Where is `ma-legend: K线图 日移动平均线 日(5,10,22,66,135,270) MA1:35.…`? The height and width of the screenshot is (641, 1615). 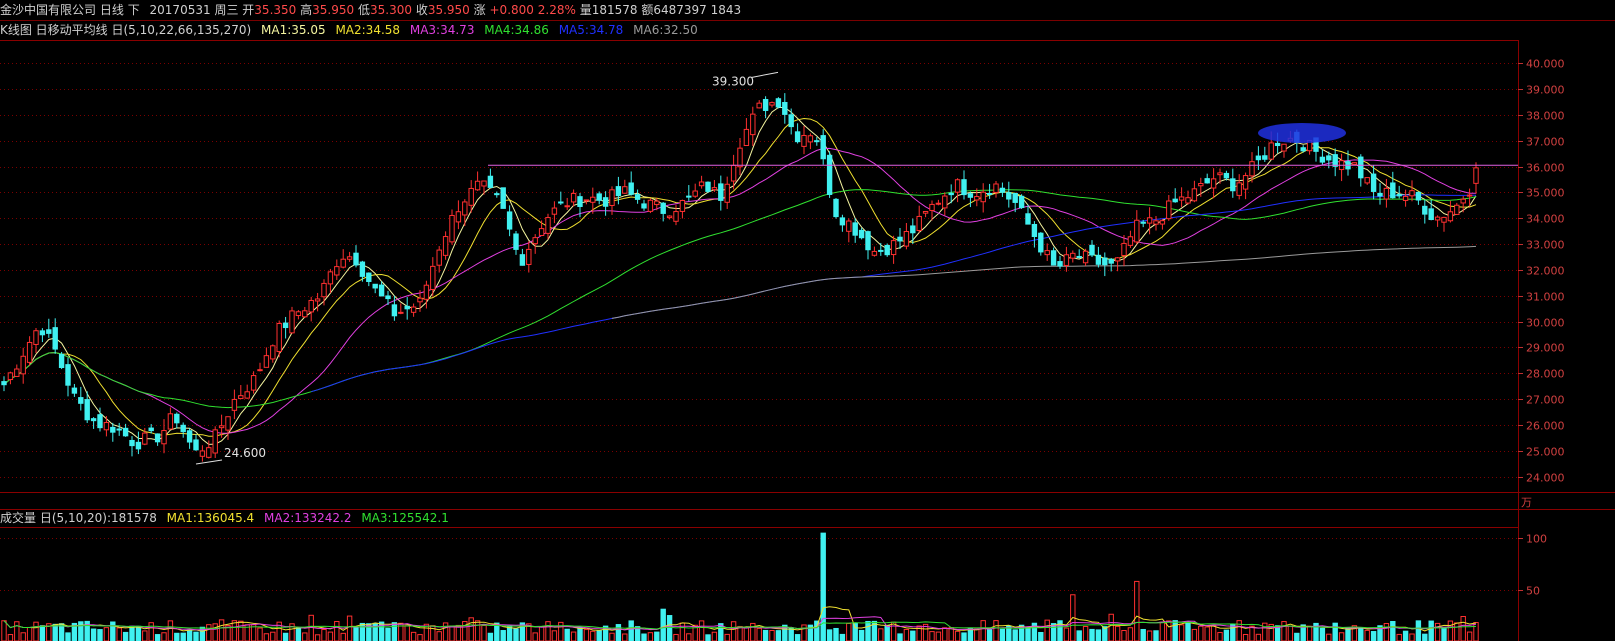
ma-legend: K线图 日移动平均线 日(5,10,22,66,135,270) MA1:35.… is located at coordinates (352, 30).